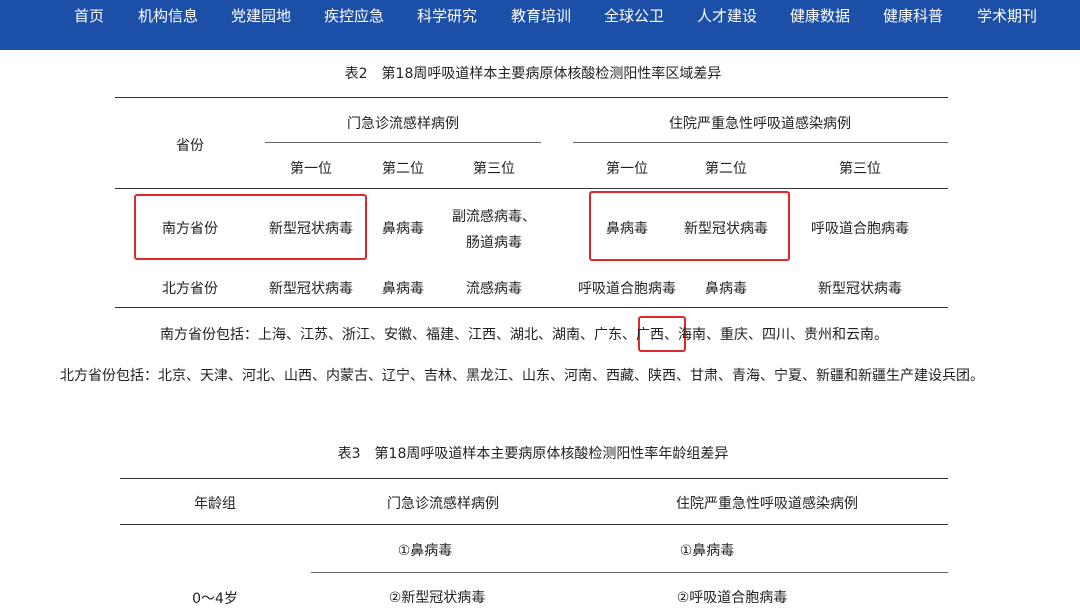 The image size is (1080, 608). I want to click on nav-item-global-health: 全球公卫, so click(634, 15).